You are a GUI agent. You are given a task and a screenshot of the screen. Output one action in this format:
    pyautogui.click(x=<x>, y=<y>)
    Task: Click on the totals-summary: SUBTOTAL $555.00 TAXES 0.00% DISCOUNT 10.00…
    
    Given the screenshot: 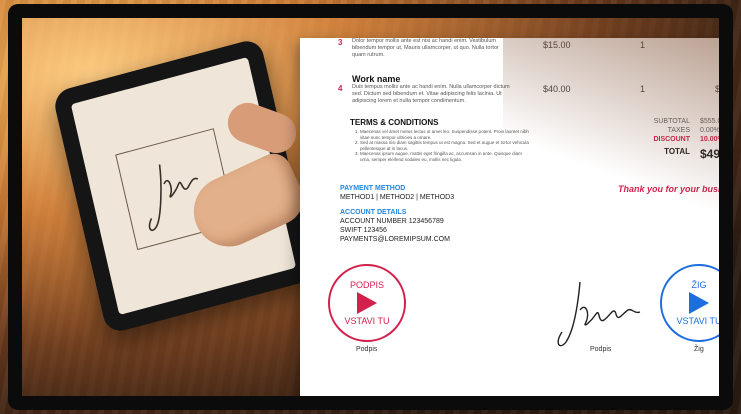 What is the action you would take?
    pyautogui.click(x=665, y=139)
    